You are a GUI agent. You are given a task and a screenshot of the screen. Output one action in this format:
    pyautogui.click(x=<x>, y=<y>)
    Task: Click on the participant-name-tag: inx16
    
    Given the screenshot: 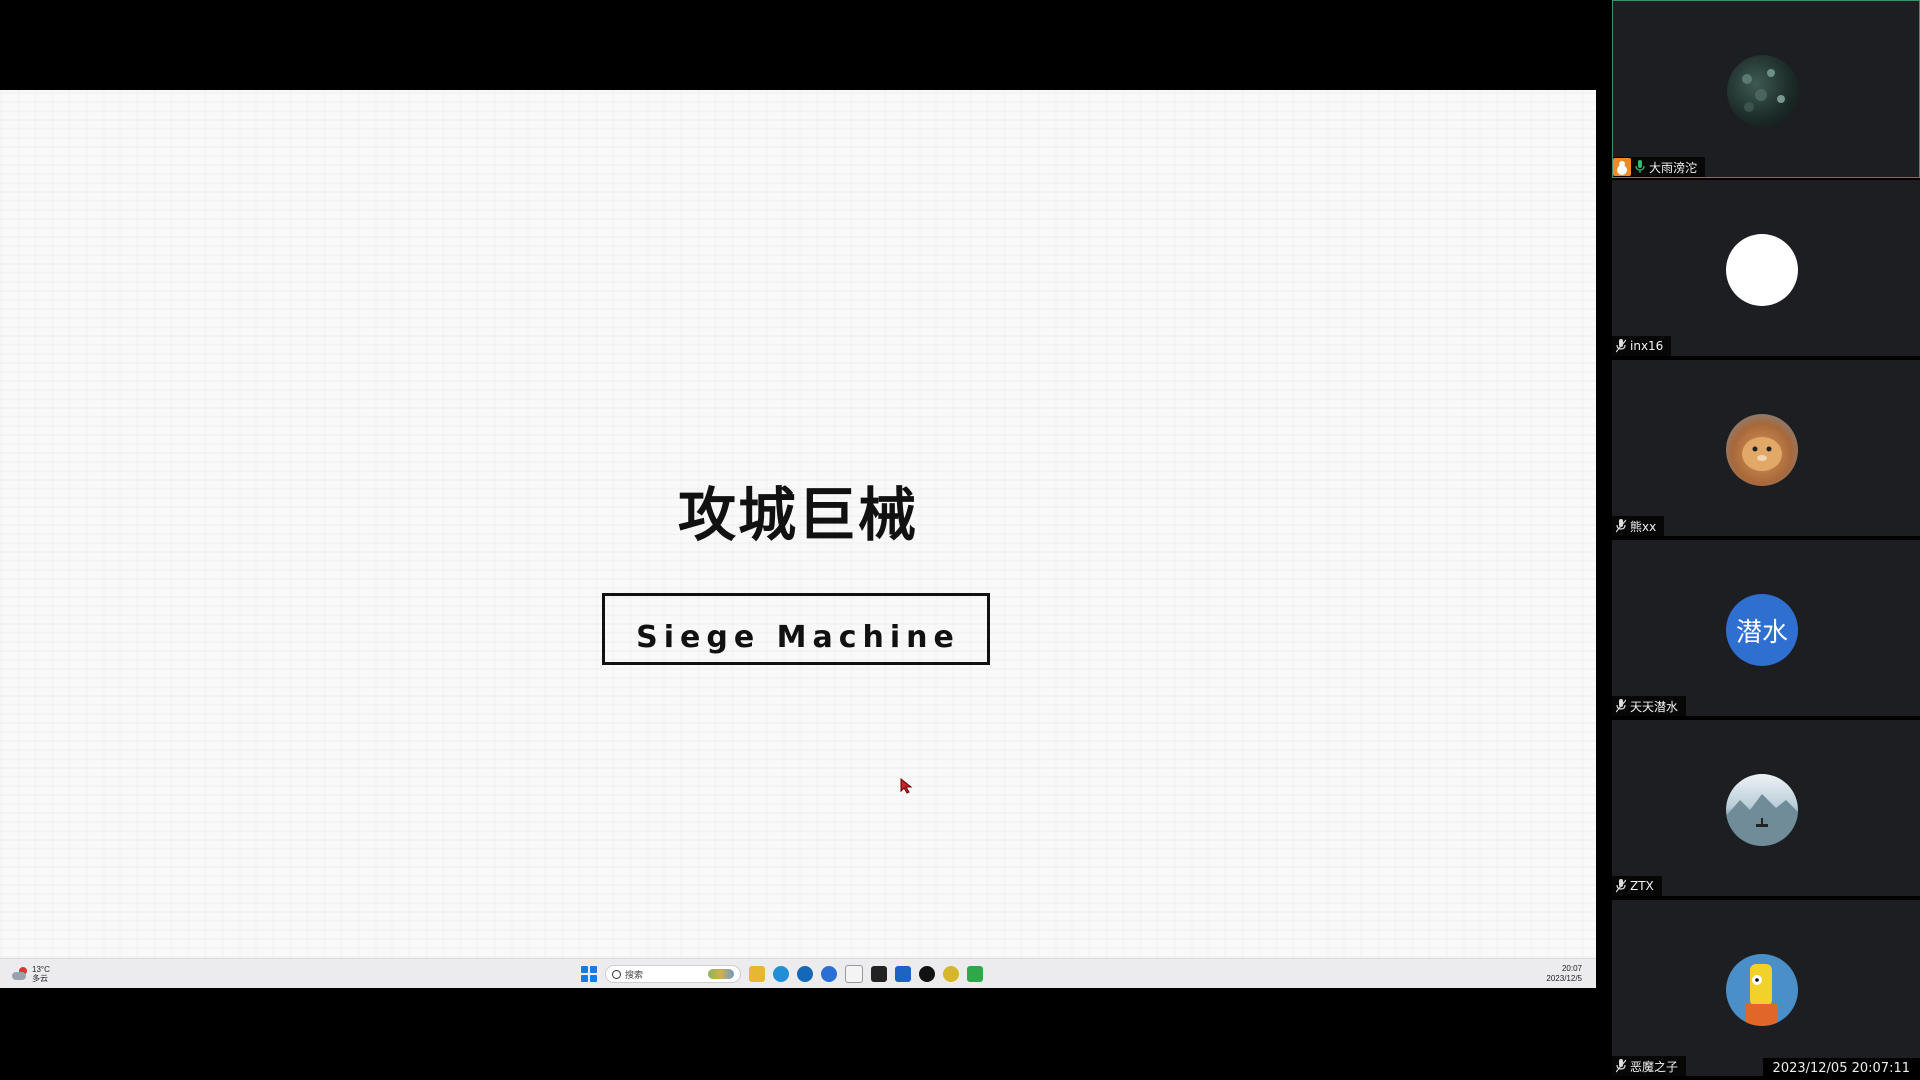 What is the action you would take?
    pyautogui.click(x=1642, y=346)
    